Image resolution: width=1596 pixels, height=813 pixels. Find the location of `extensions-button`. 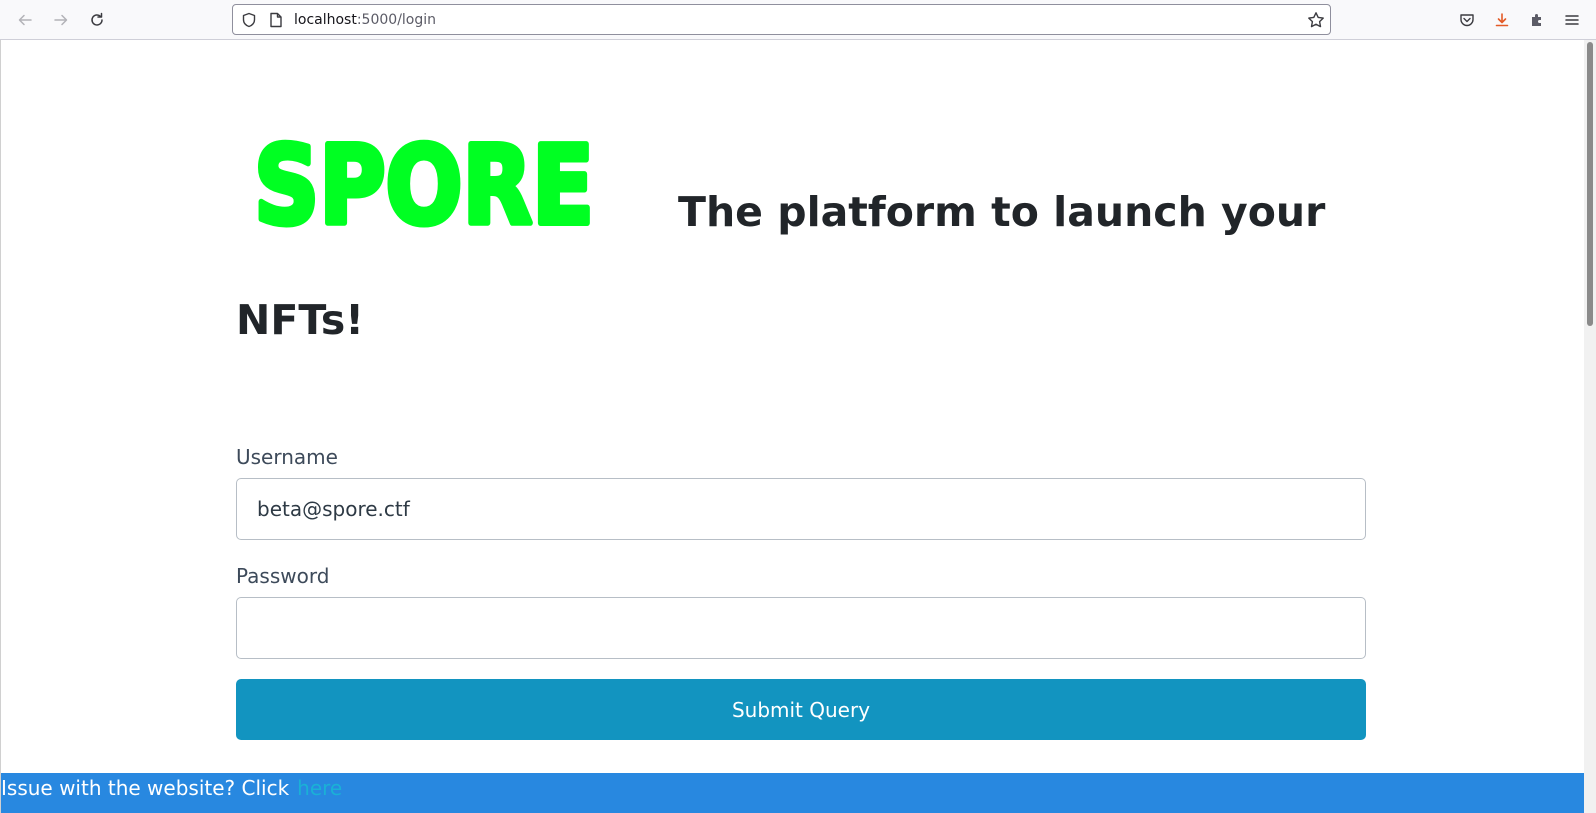

extensions-button is located at coordinates (1537, 20).